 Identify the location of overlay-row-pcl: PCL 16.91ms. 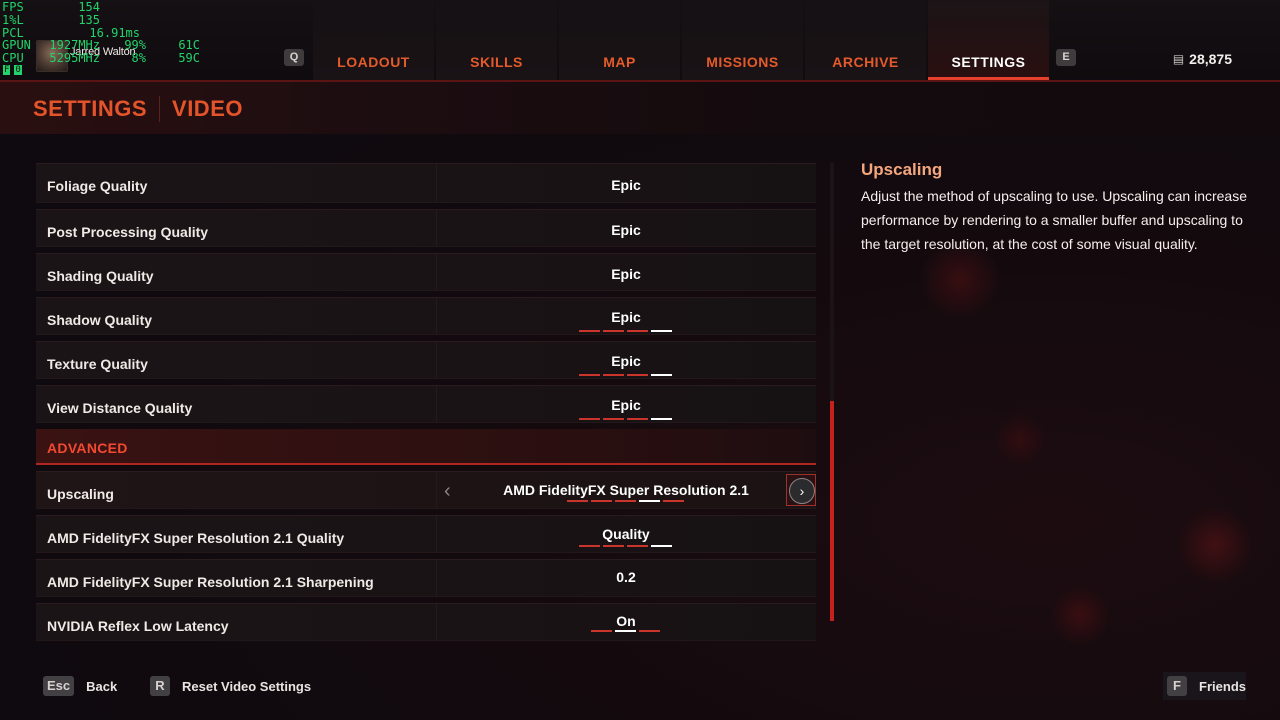
(71, 32).